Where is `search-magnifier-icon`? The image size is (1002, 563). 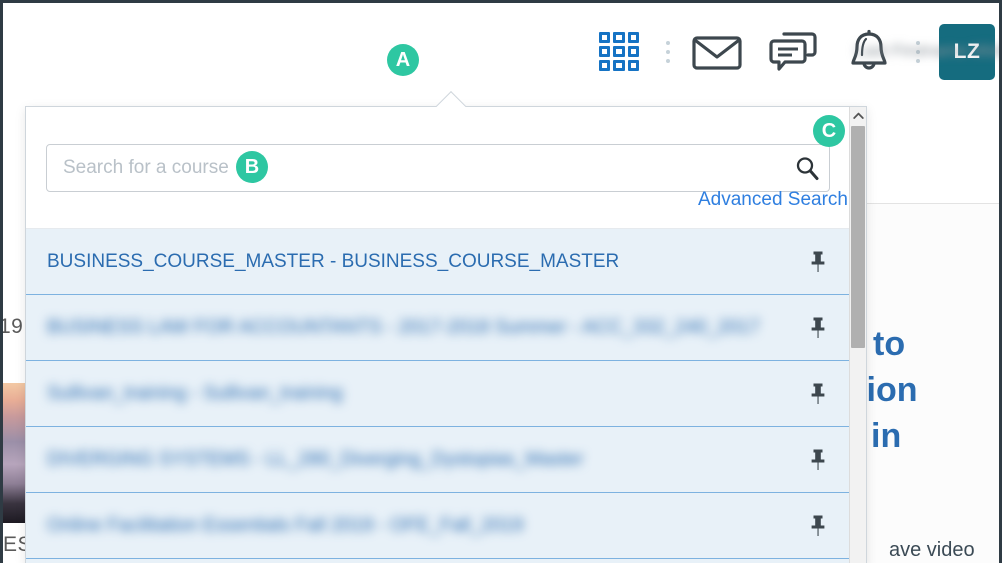 search-magnifier-icon is located at coordinates (807, 168).